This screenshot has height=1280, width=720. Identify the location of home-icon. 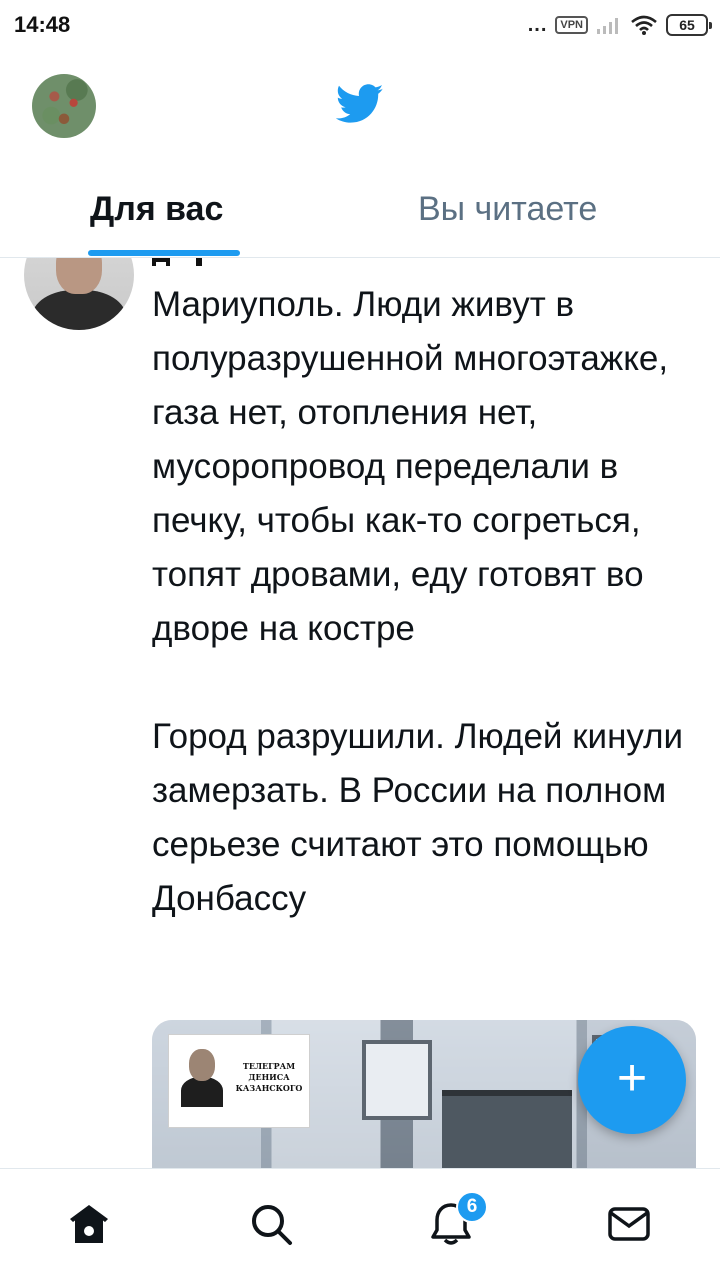
(89, 1224).